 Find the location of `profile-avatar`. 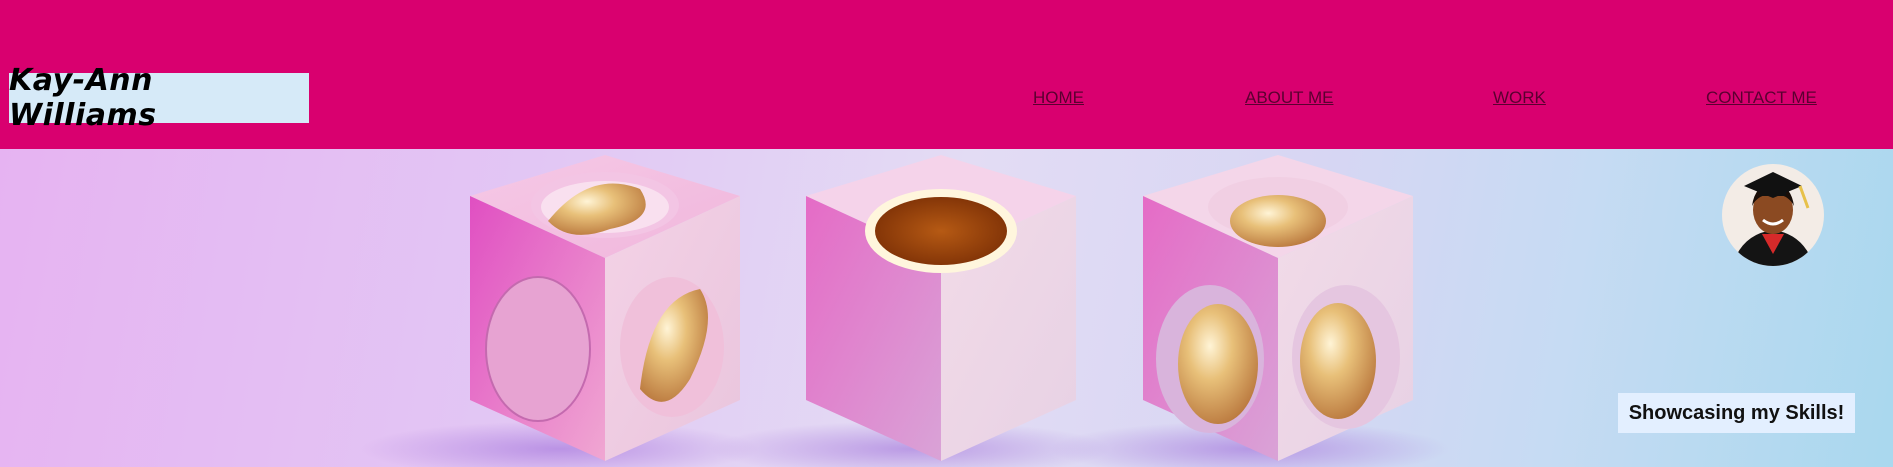

profile-avatar is located at coordinates (1773, 215).